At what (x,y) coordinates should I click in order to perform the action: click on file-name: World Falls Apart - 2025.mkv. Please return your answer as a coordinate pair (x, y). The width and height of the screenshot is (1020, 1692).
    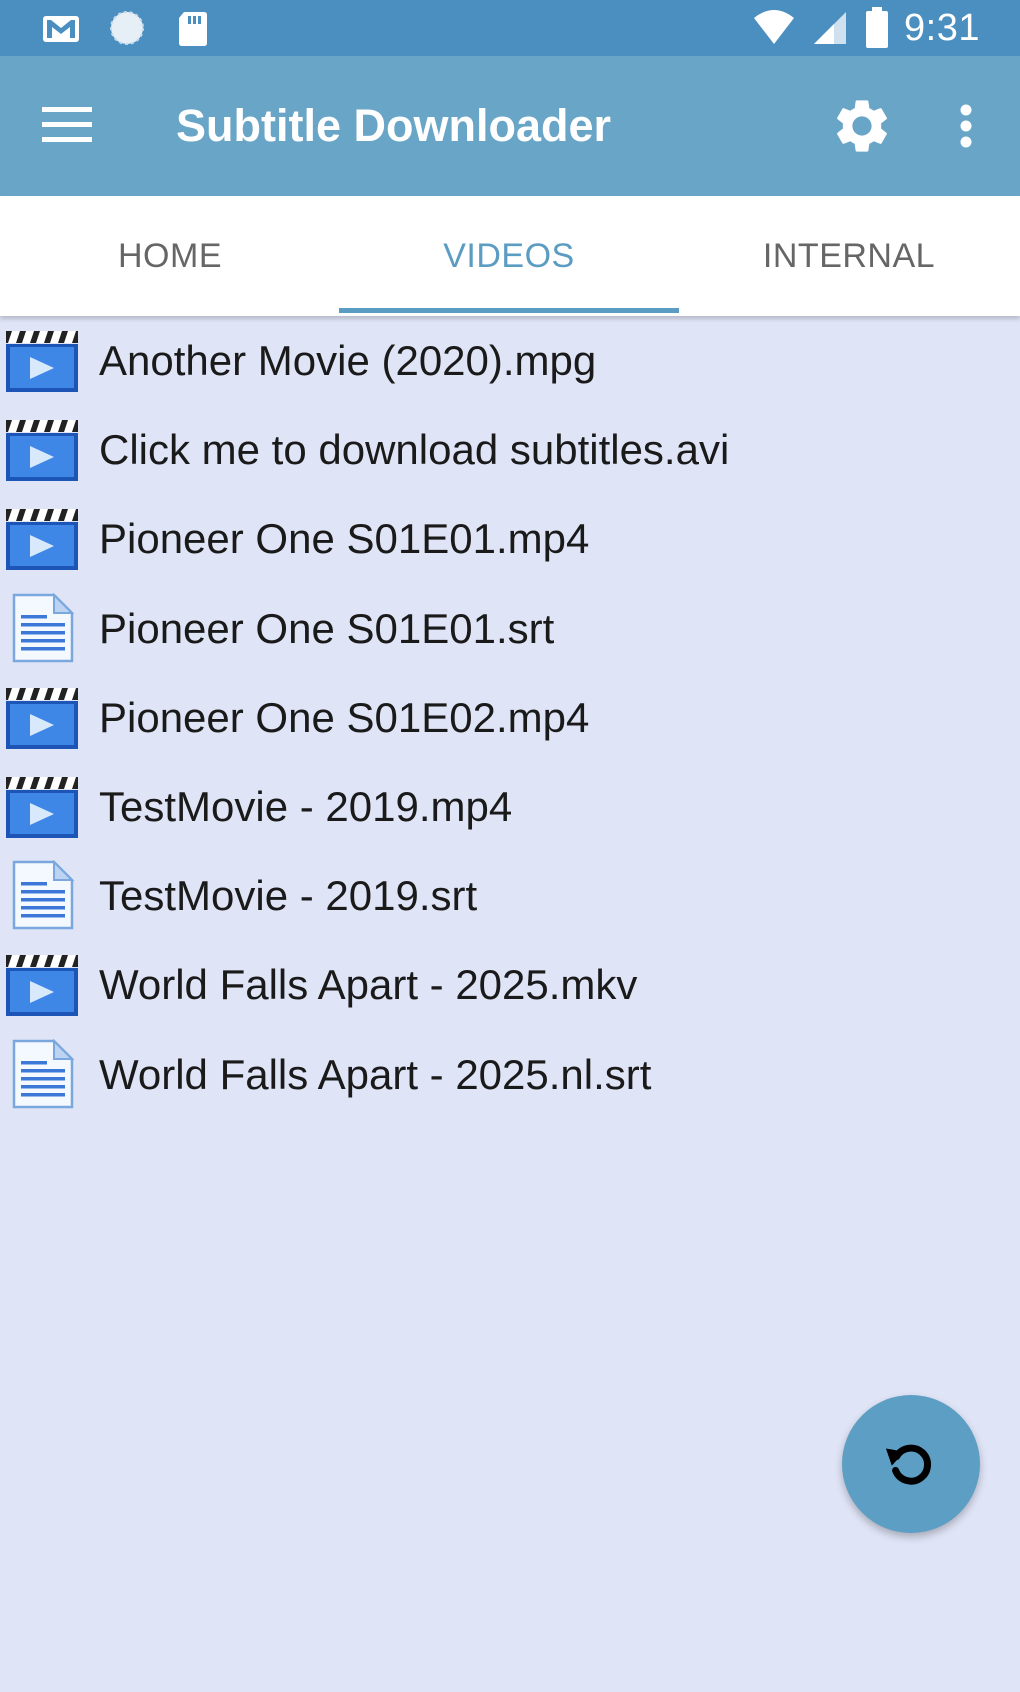
    Looking at the image, I should click on (368, 985).